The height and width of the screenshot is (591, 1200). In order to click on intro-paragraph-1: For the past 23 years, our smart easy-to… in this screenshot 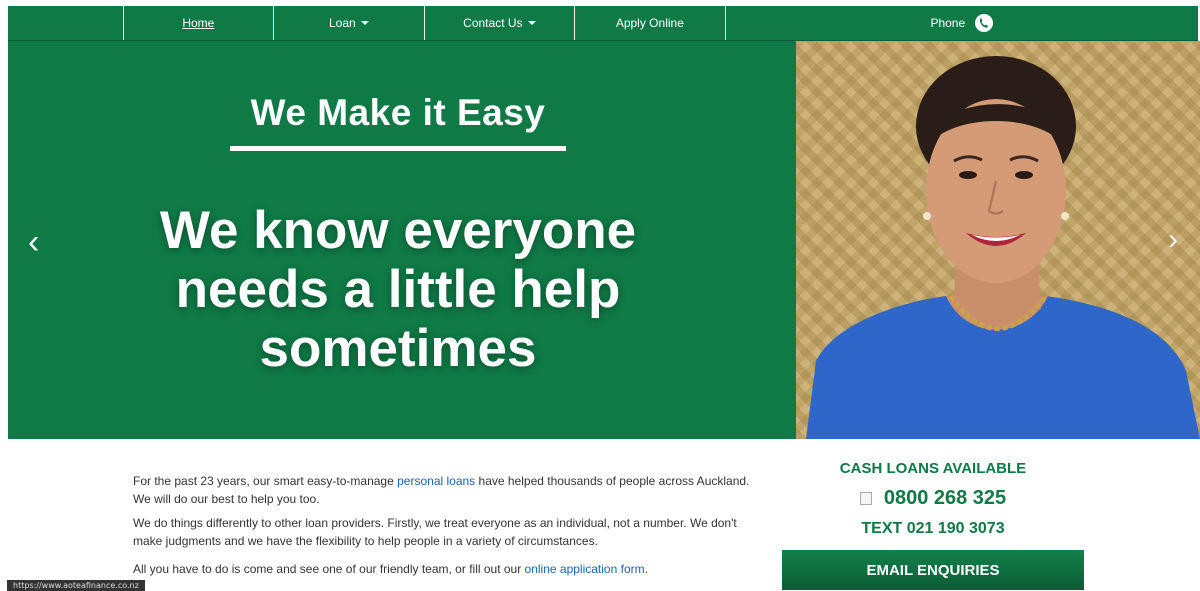, I will do `click(448, 490)`.